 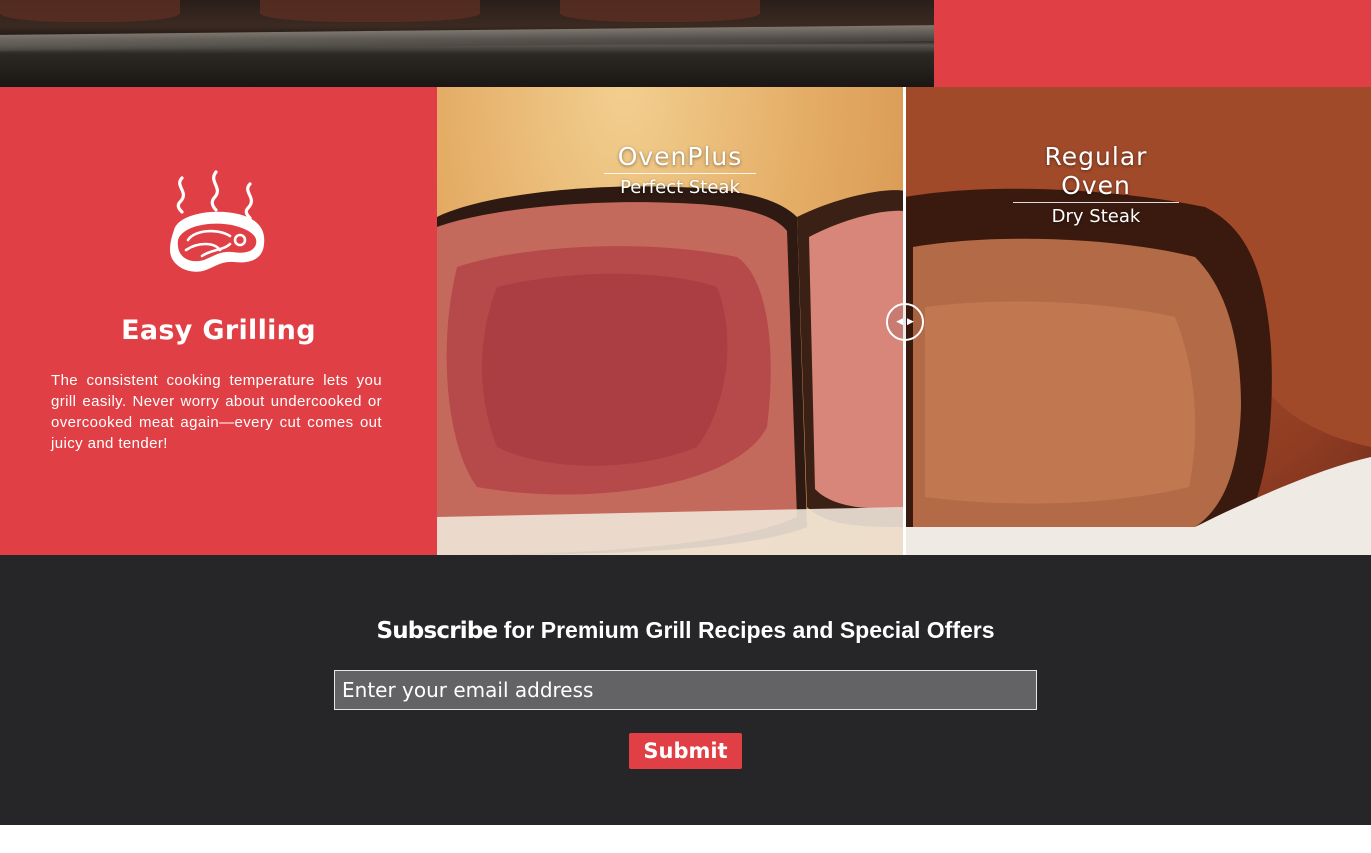 I want to click on submit-button: Submit, so click(x=685, y=751).